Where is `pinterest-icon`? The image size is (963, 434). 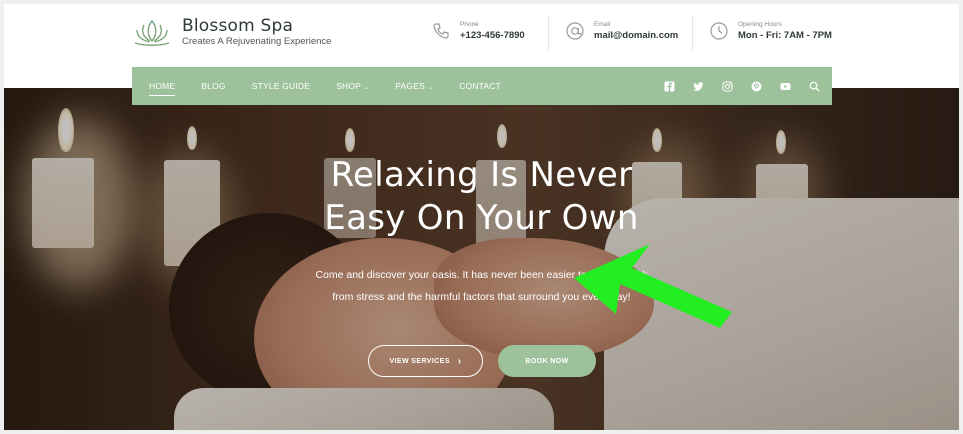
pinterest-icon is located at coordinates (756, 86).